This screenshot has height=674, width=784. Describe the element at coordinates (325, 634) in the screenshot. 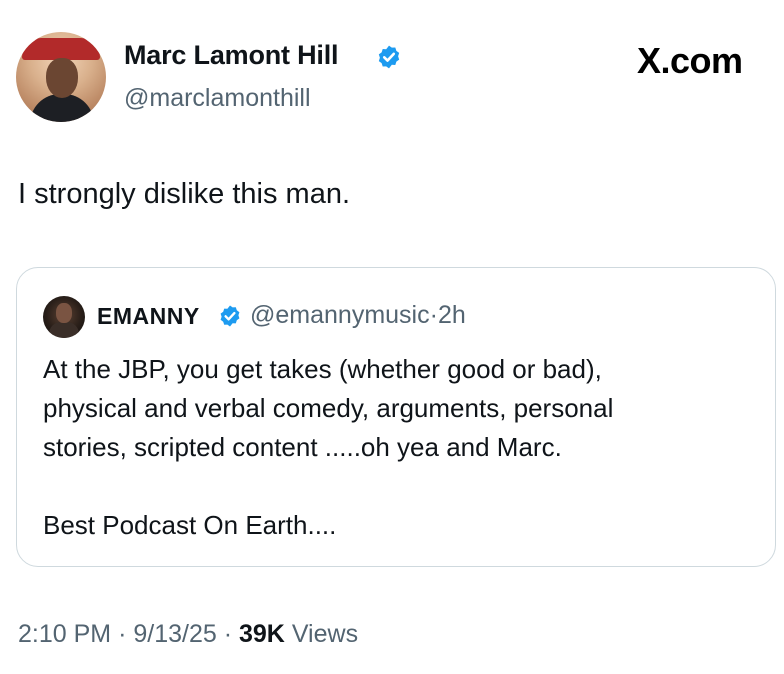

I see `views-label: Views` at that location.